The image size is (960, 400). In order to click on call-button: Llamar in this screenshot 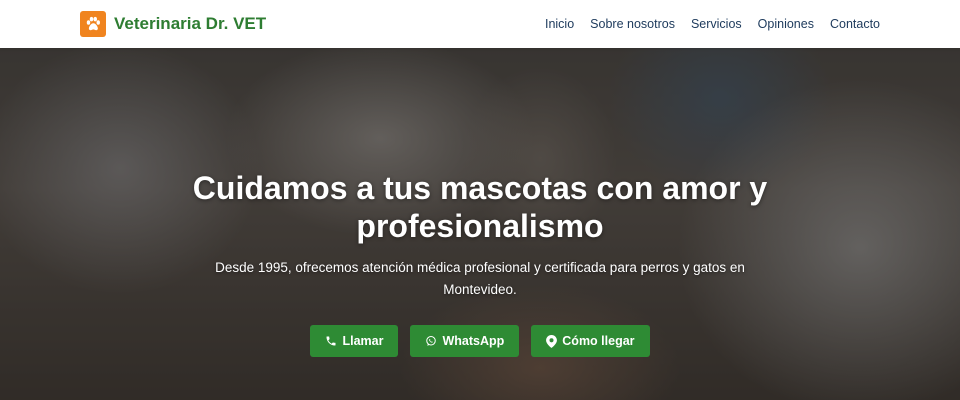, I will do `click(354, 341)`.